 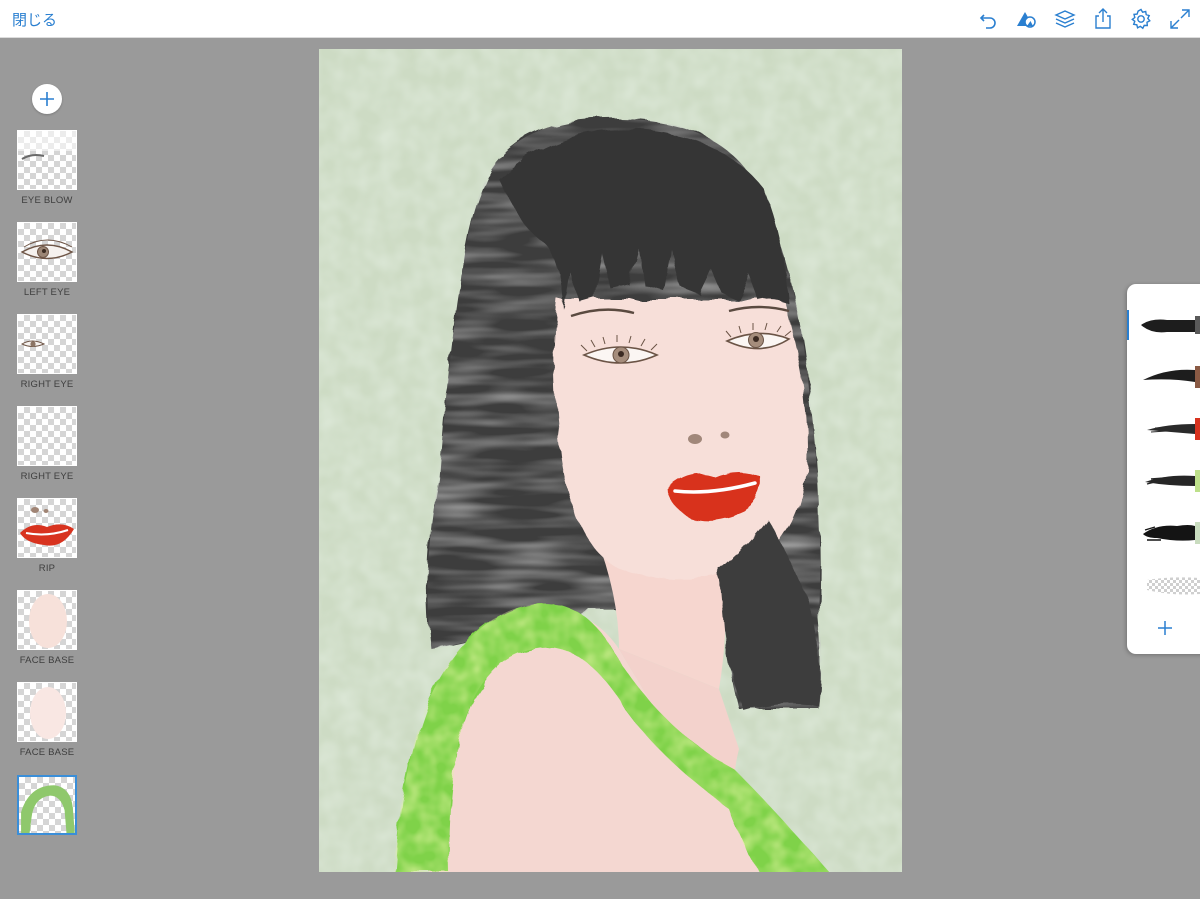 I want to click on close-button: 閉じる, so click(x=34, y=19).